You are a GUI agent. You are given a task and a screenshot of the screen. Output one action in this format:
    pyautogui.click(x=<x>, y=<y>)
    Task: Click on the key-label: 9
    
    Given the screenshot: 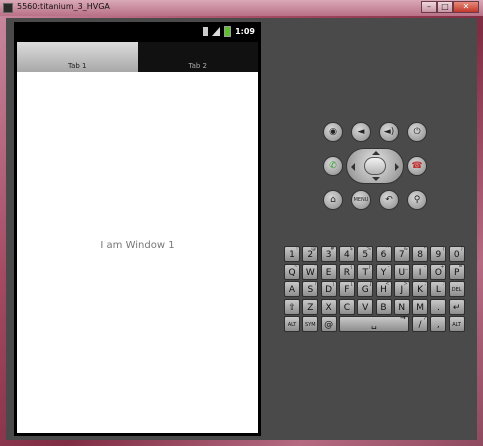 What is the action you would take?
    pyautogui.click(x=438, y=255)
    